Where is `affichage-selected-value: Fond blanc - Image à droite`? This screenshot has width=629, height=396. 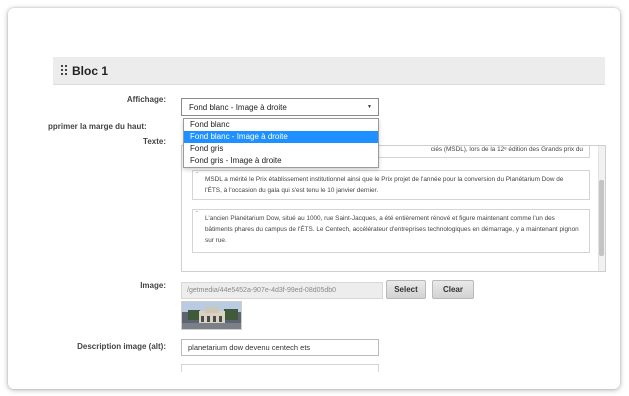 affichage-selected-value: Fond blanc - Image à droite is located at coordinates (238, 107).